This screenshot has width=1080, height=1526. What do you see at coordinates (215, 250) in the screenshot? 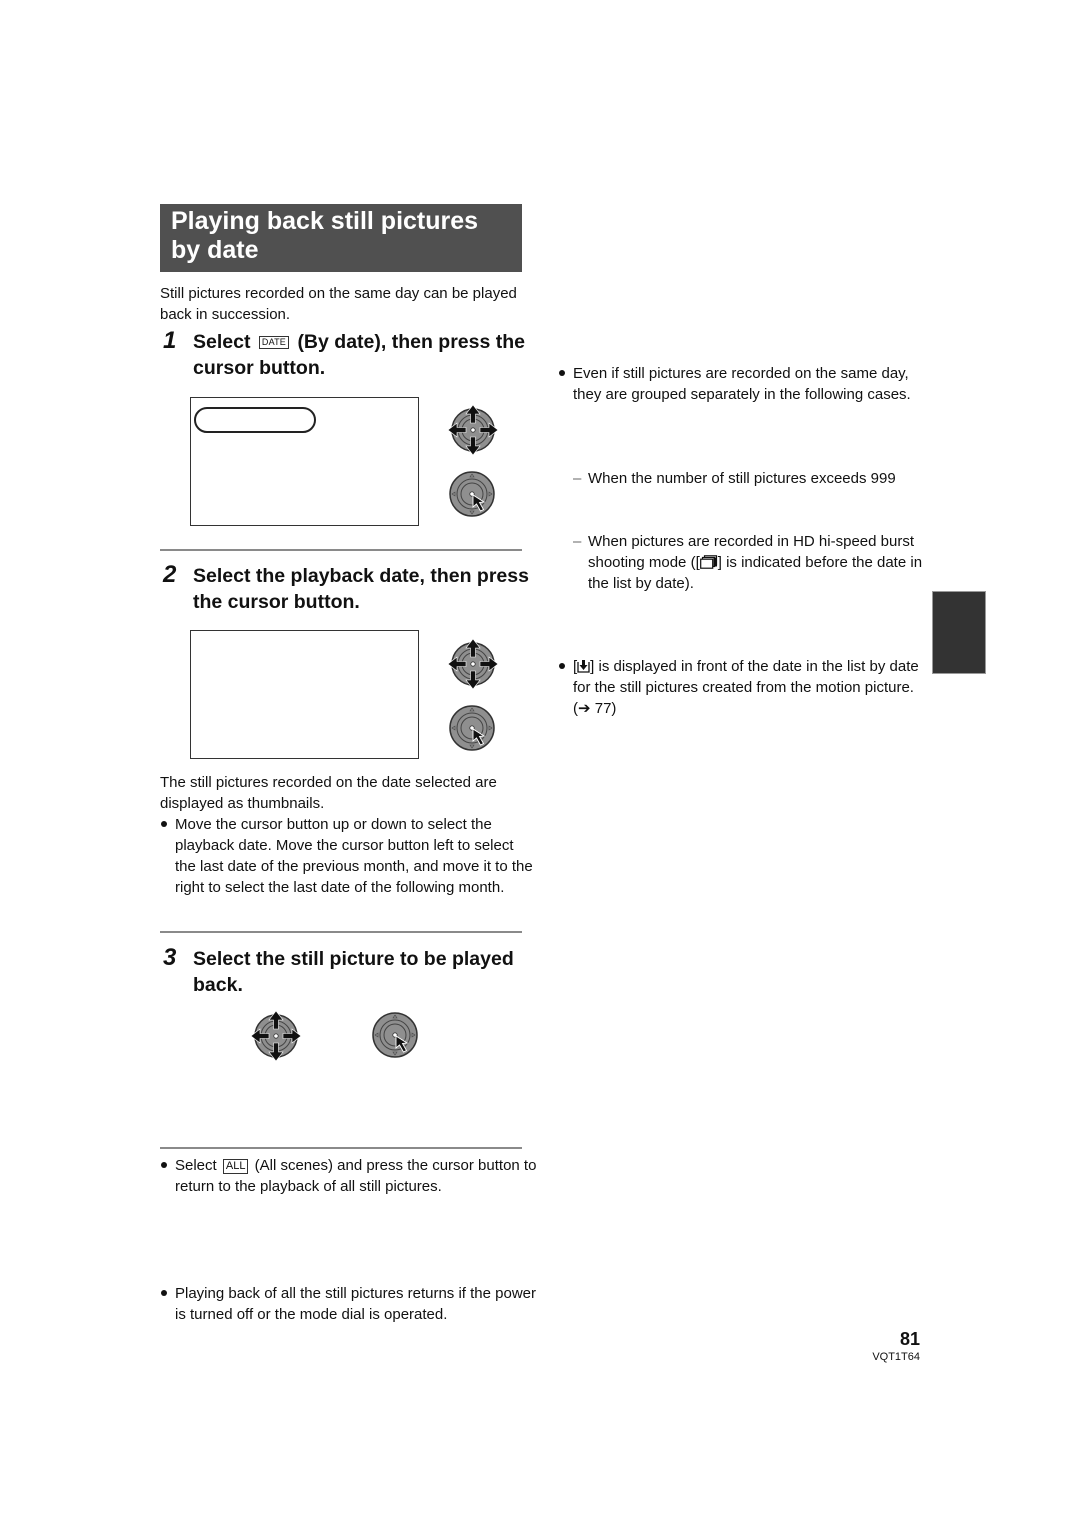
I see `section-title-line2: by date` at bounding box center [215, 250].